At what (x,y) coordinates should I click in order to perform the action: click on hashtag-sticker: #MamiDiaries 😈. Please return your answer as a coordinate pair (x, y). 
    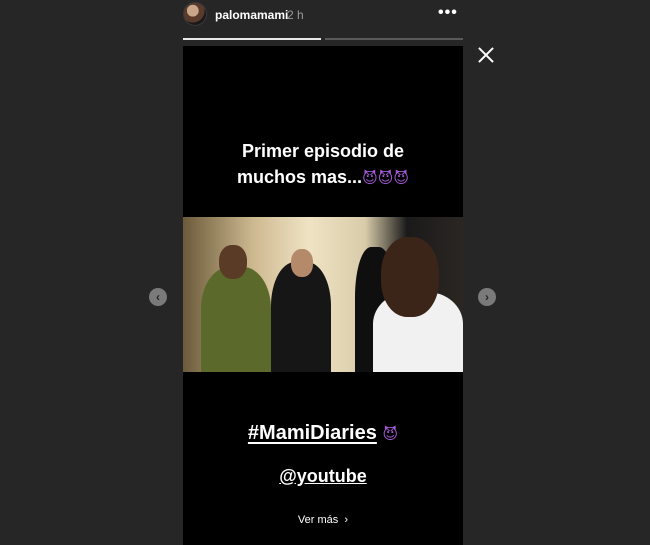
    Looking at the image, I should click on (323, 433).